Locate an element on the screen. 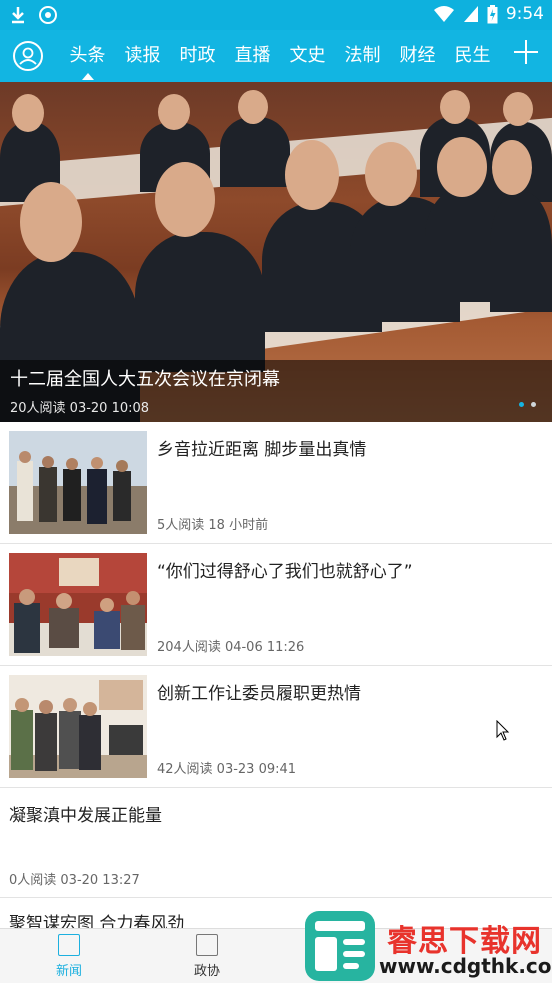 The width and height of the screenshot is (552, 983). bottom-tab-label: 政协 is located at coordinates (206, 971).